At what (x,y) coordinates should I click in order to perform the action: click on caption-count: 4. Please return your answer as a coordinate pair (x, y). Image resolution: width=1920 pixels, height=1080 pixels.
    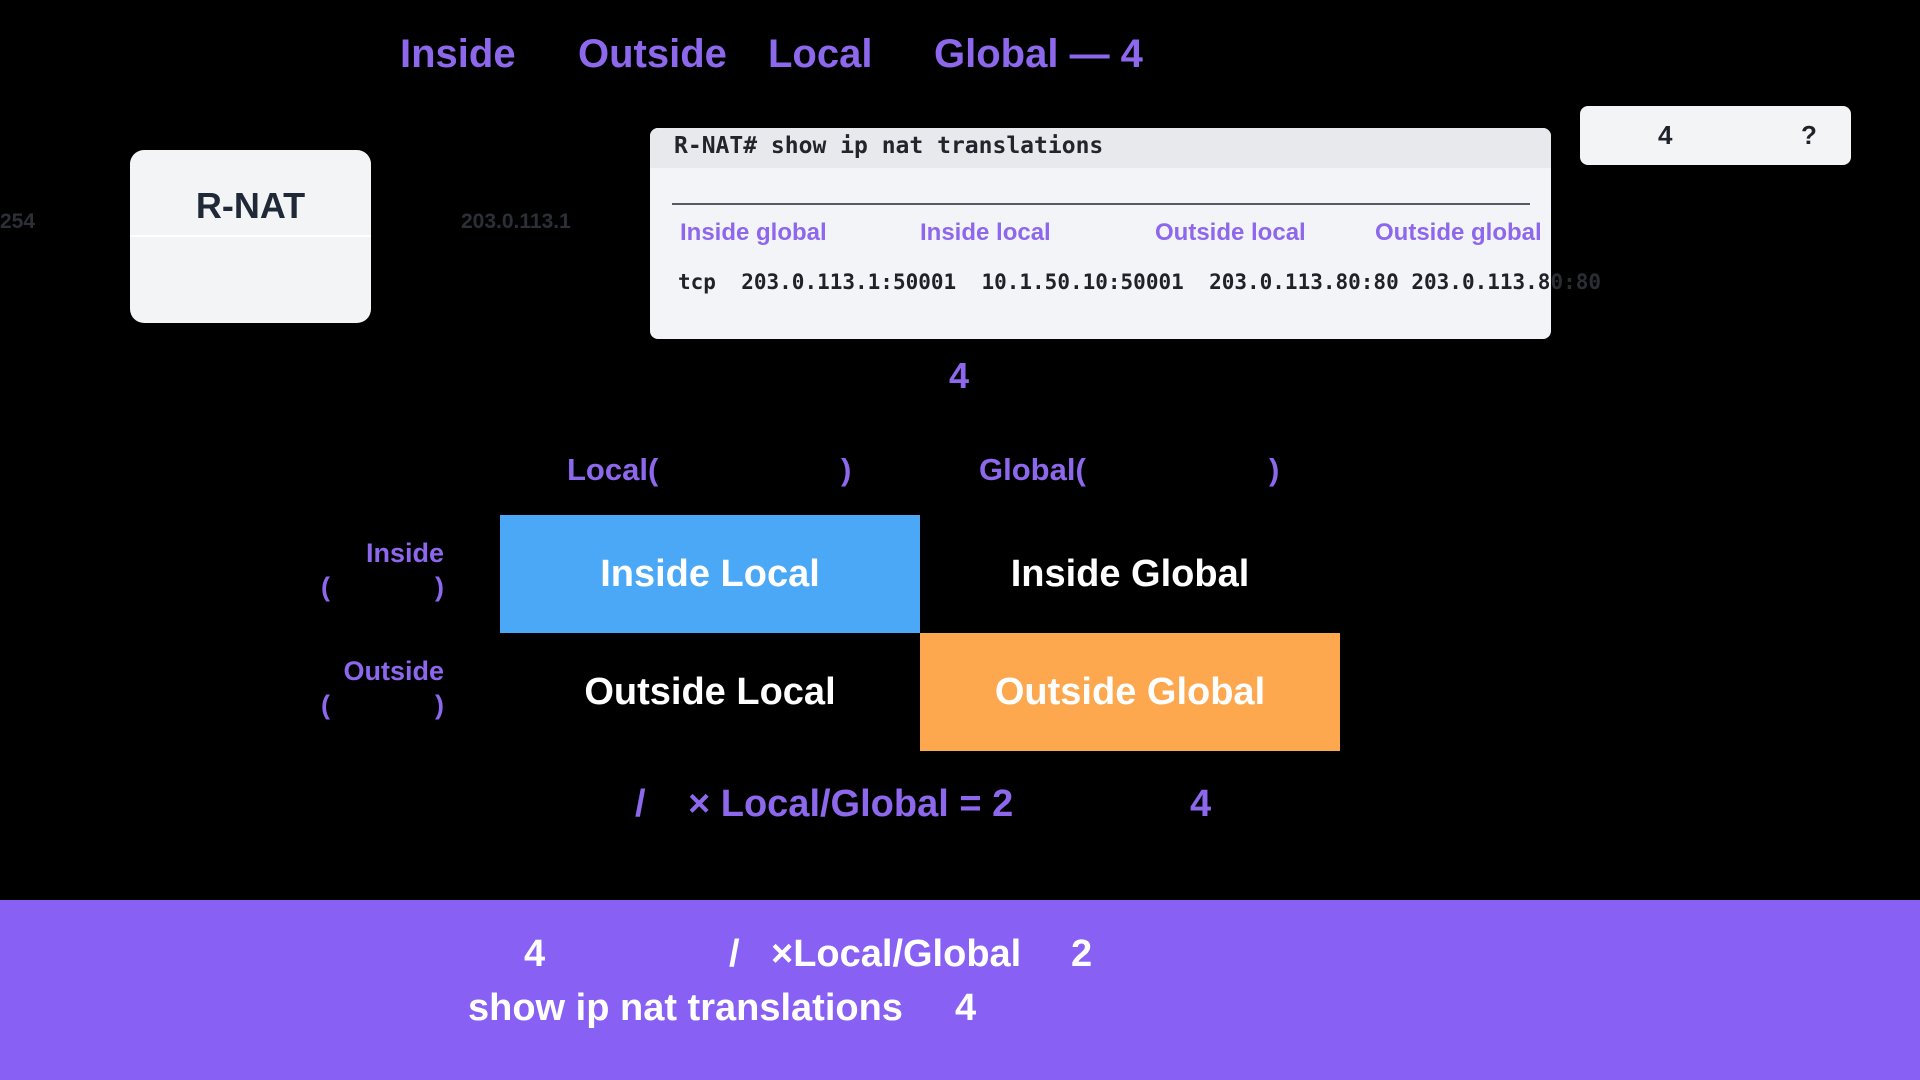
    Looking at the image, I should click on (959, 375).